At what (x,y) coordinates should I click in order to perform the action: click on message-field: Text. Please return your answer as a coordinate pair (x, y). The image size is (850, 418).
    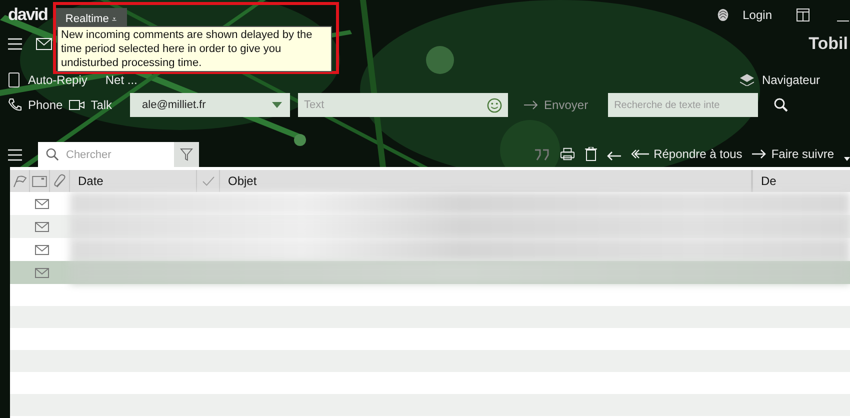
    Looking at the image, I should click on (403, 105).